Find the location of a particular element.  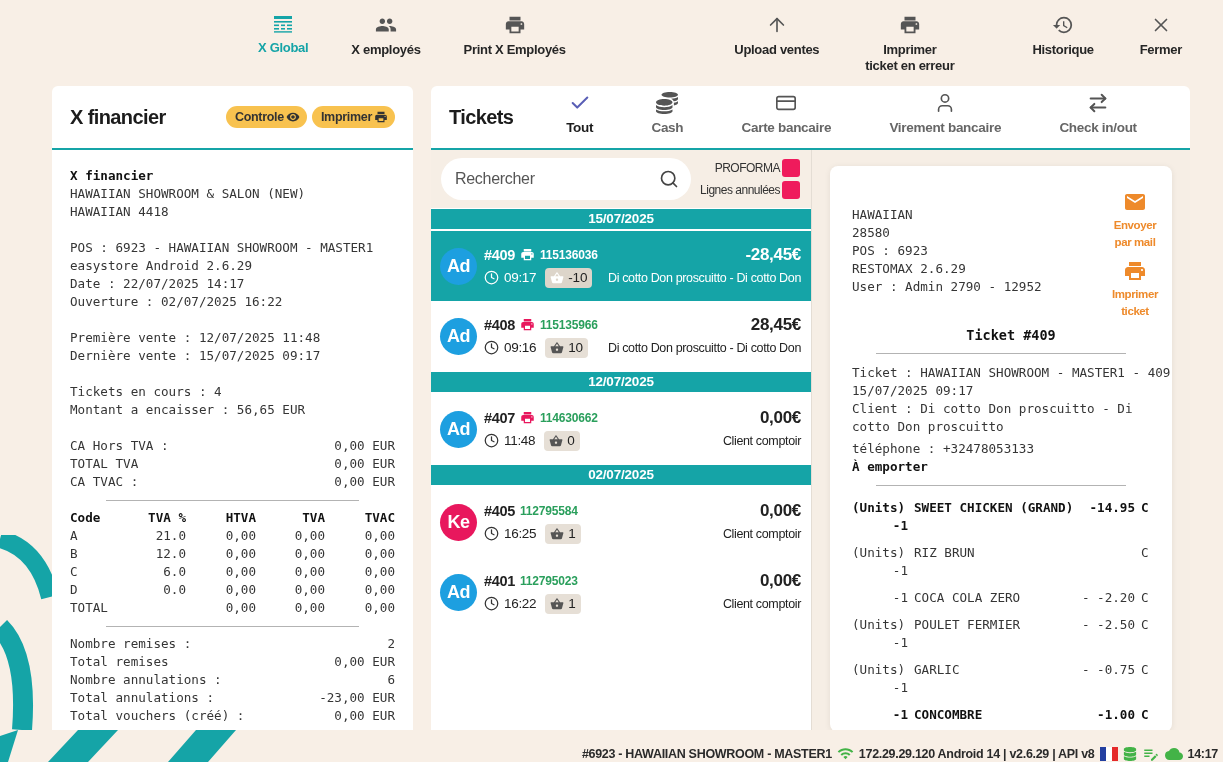

filter-tab: Carte bancaire is located at coordinates (786, 117).